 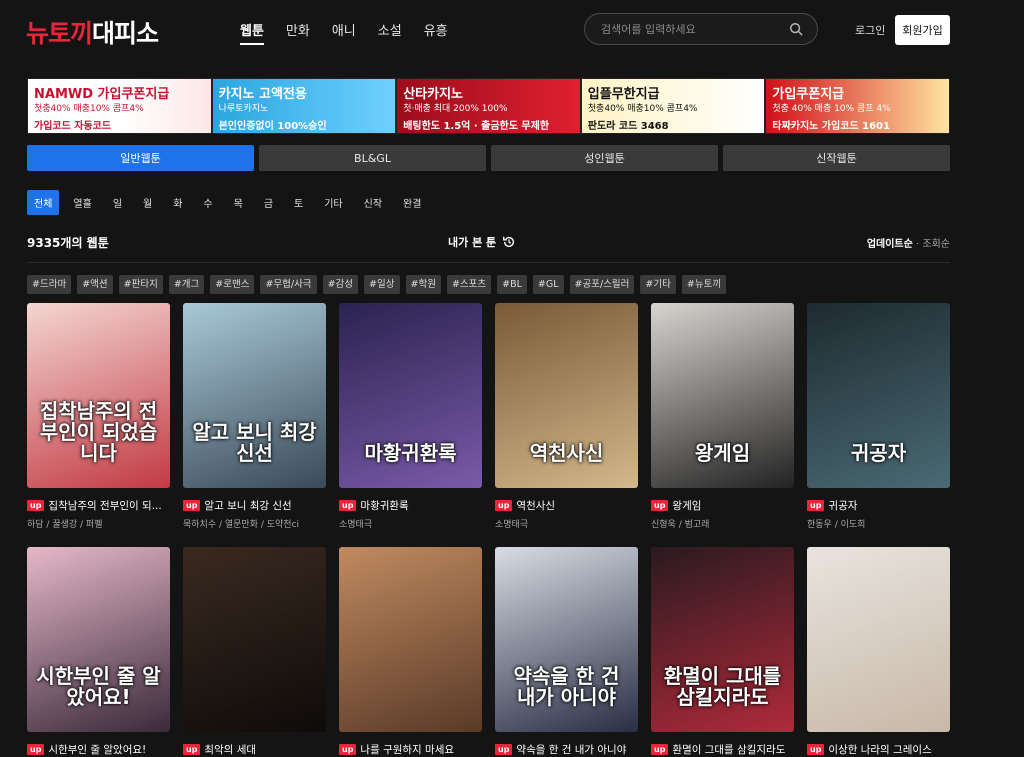 What do you see at coordinates (843, 506) in the screenshot?
I see `webtoon-title-text: 귀공자` at bounding box center [843, 506].